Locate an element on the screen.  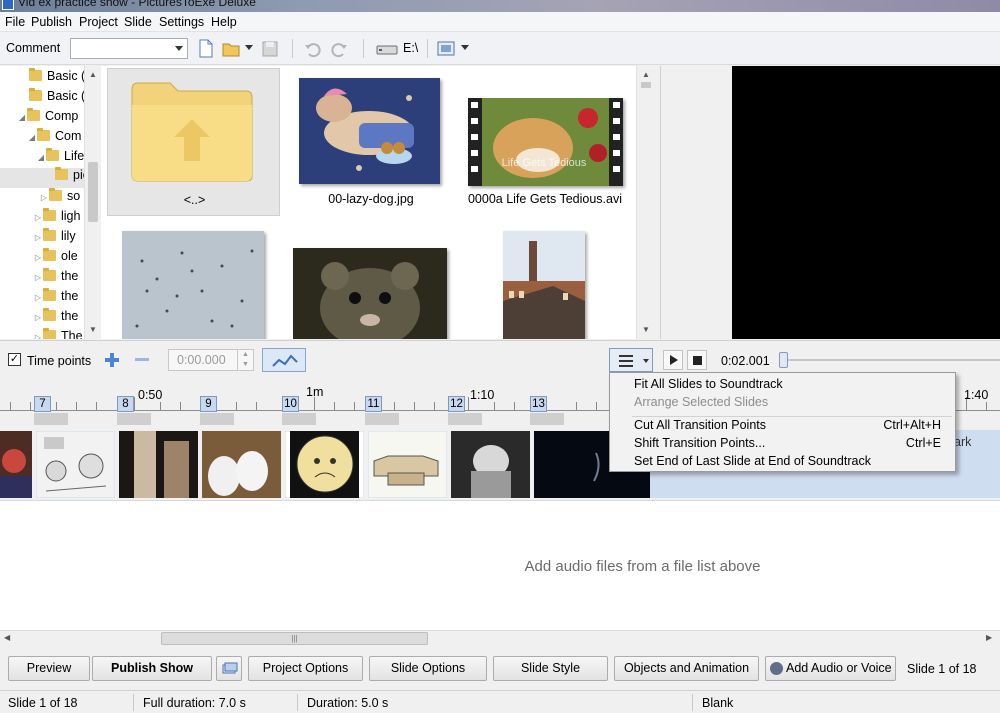
slide-marker: 7 is located at coordinates (42, 404).